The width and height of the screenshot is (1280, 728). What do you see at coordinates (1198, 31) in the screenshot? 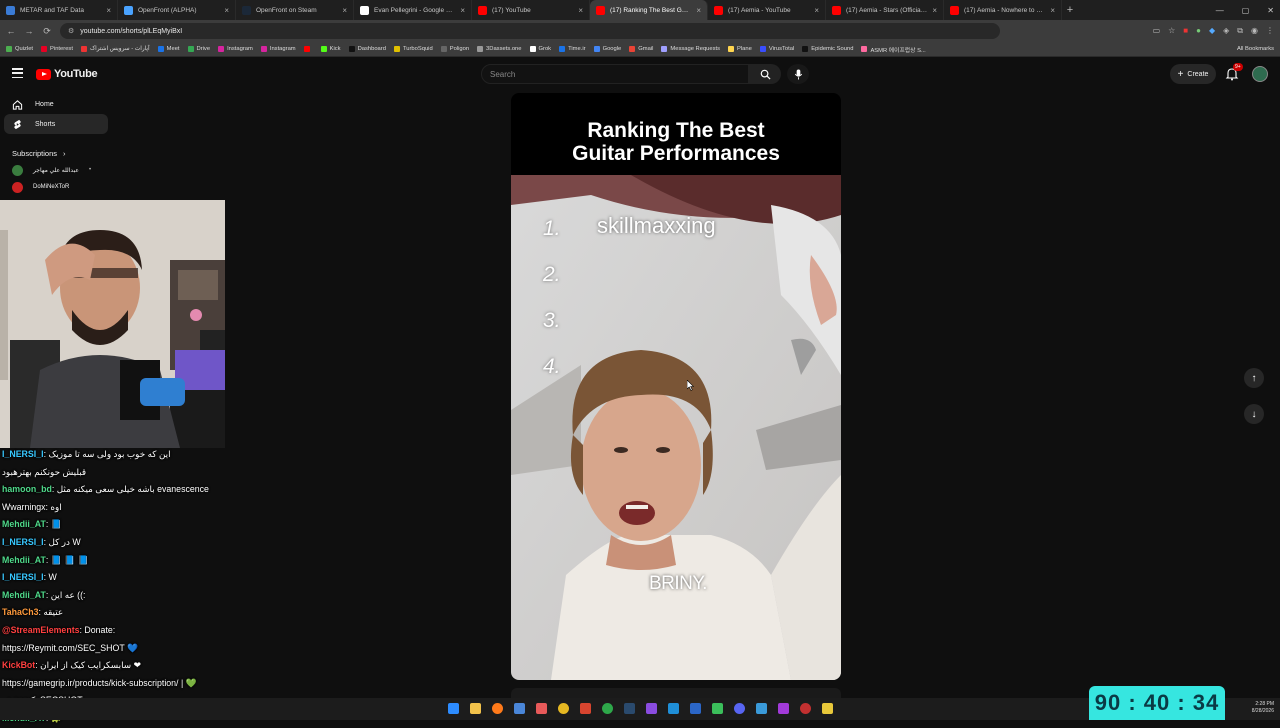
I see `extension-icon: ●` at bounding box center [1198, 31].